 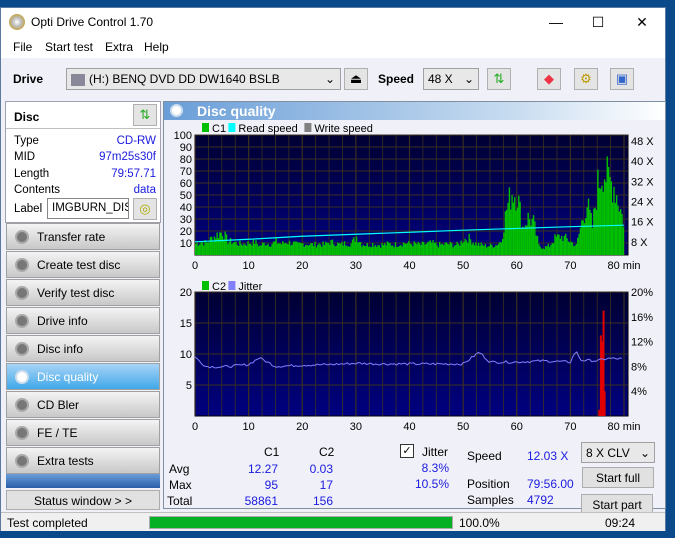 I want to click on label-input: IMGBURN_DIS, so click(x=88, y=208).